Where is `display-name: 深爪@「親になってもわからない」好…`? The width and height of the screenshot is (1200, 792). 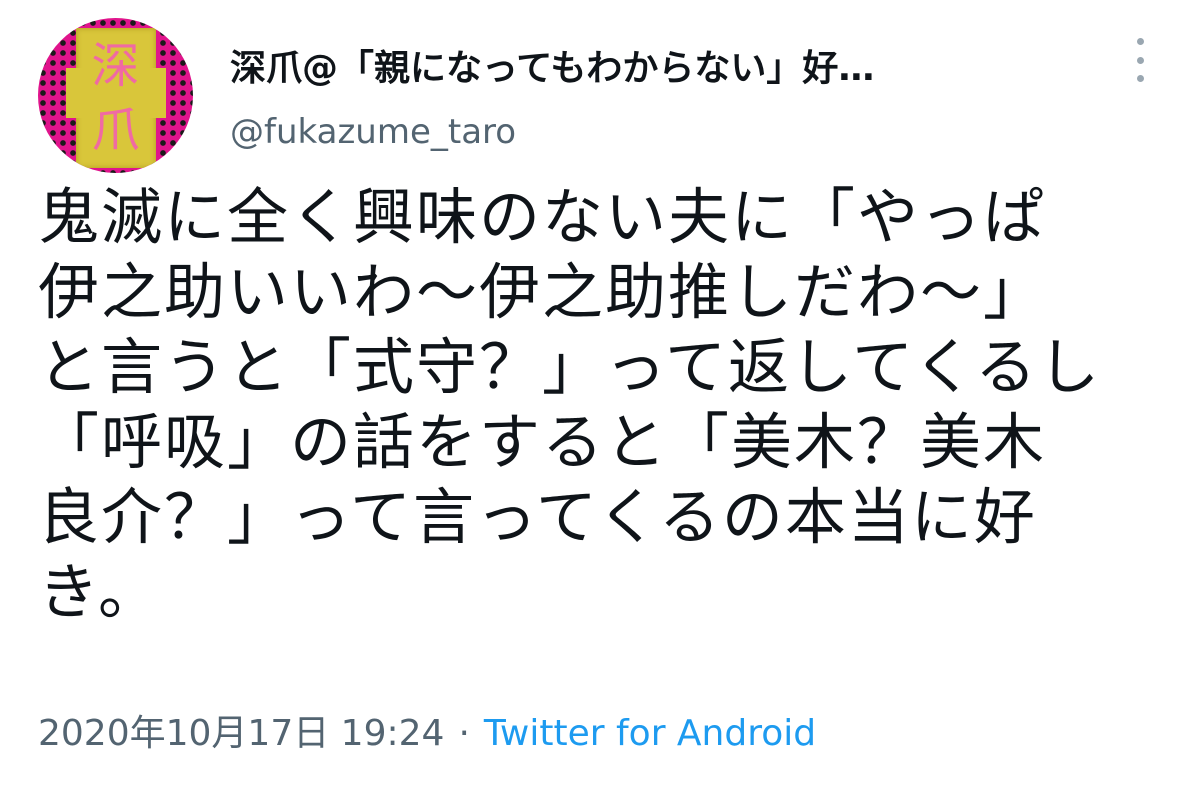
display-name: 深爪@「親になってもわからない」好… is located at coordinates (552, 69).